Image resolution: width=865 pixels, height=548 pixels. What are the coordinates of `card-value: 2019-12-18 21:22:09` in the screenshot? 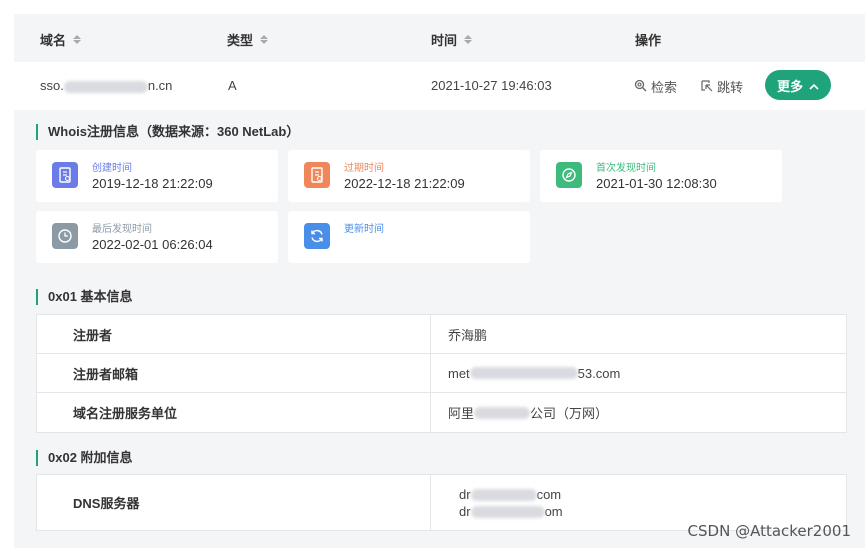 It's located at (152, 183).